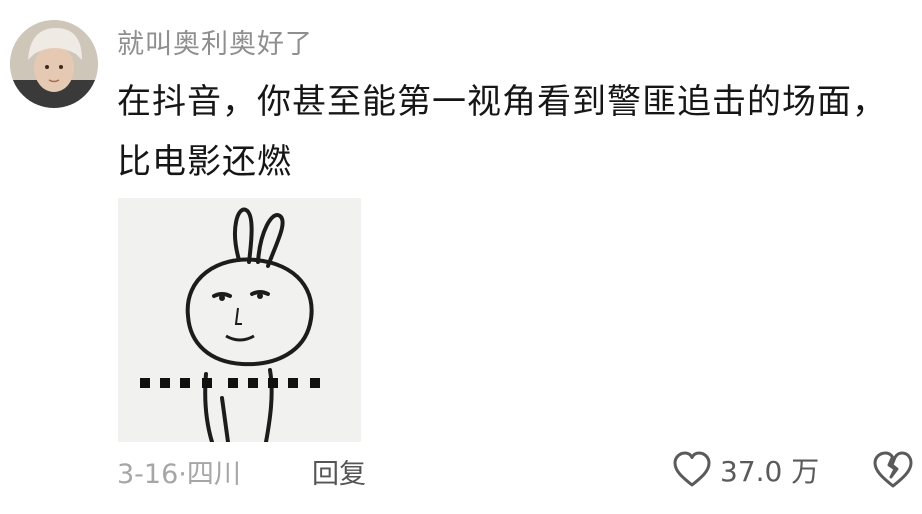 The height and width of the screenshot is (514, 922). I want to click on avatar-image, so click(54, 64).